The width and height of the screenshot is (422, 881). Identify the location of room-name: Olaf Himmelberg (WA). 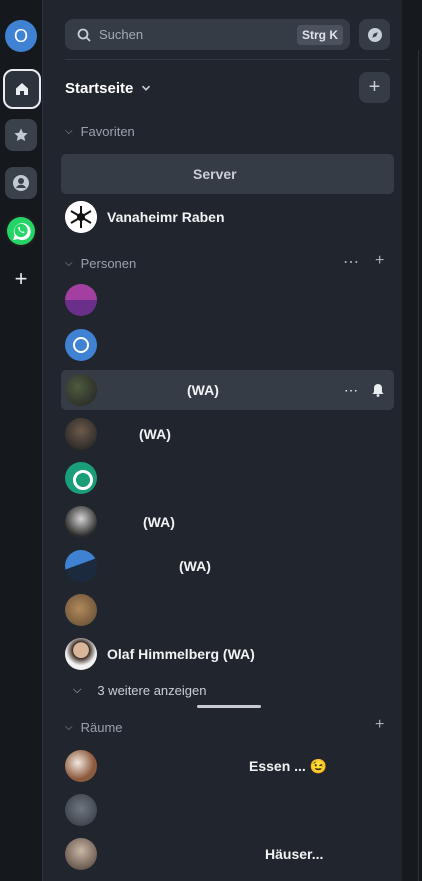
(181, 654).